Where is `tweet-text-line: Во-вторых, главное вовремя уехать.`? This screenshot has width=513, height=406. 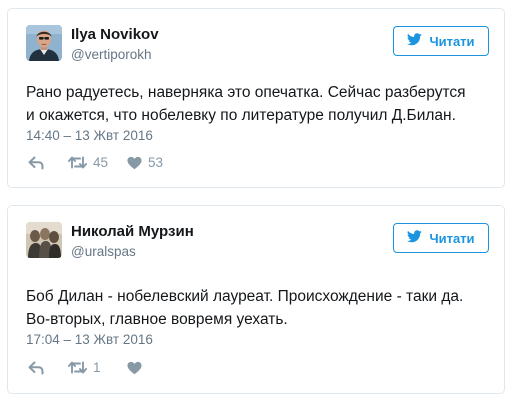
tweet-text-line: Во-вторых, главное вовремя уехать. is located at coordinates (157, 319).